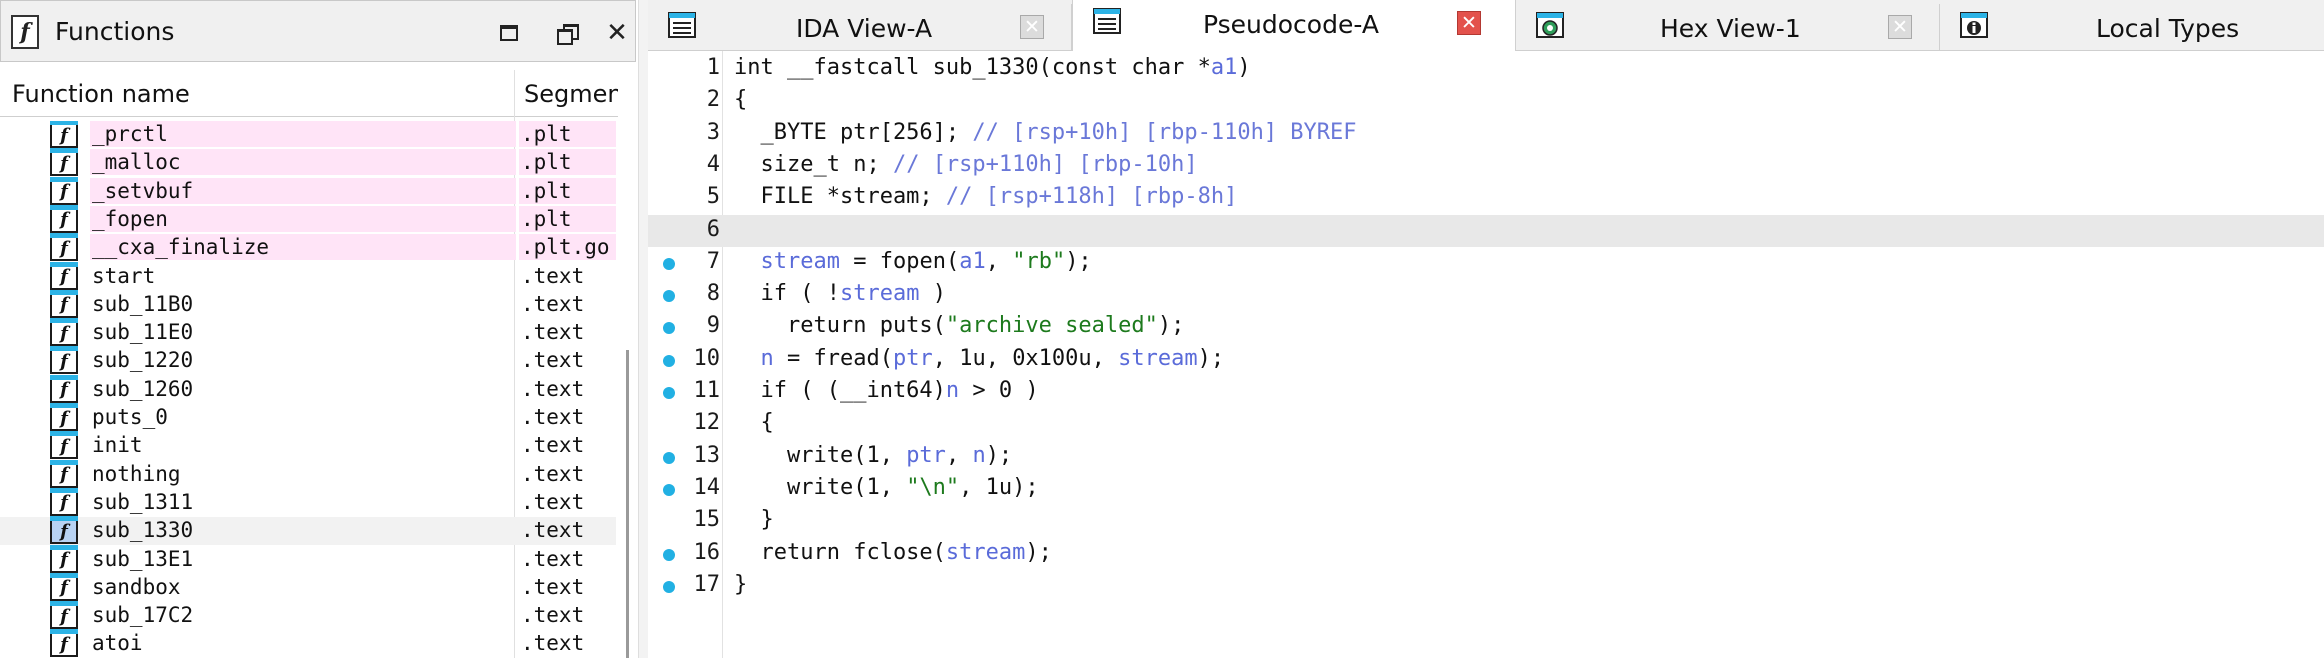  I want to click on code-line: 8 if ( !stream ), so click(1486, 295).